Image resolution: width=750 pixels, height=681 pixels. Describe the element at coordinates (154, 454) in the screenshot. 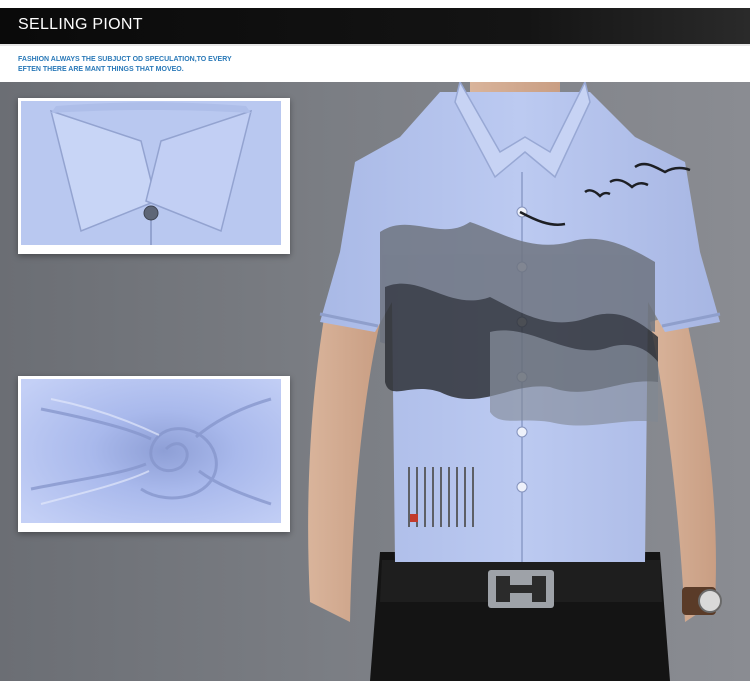

I see `fabric-detail-image` at that location.